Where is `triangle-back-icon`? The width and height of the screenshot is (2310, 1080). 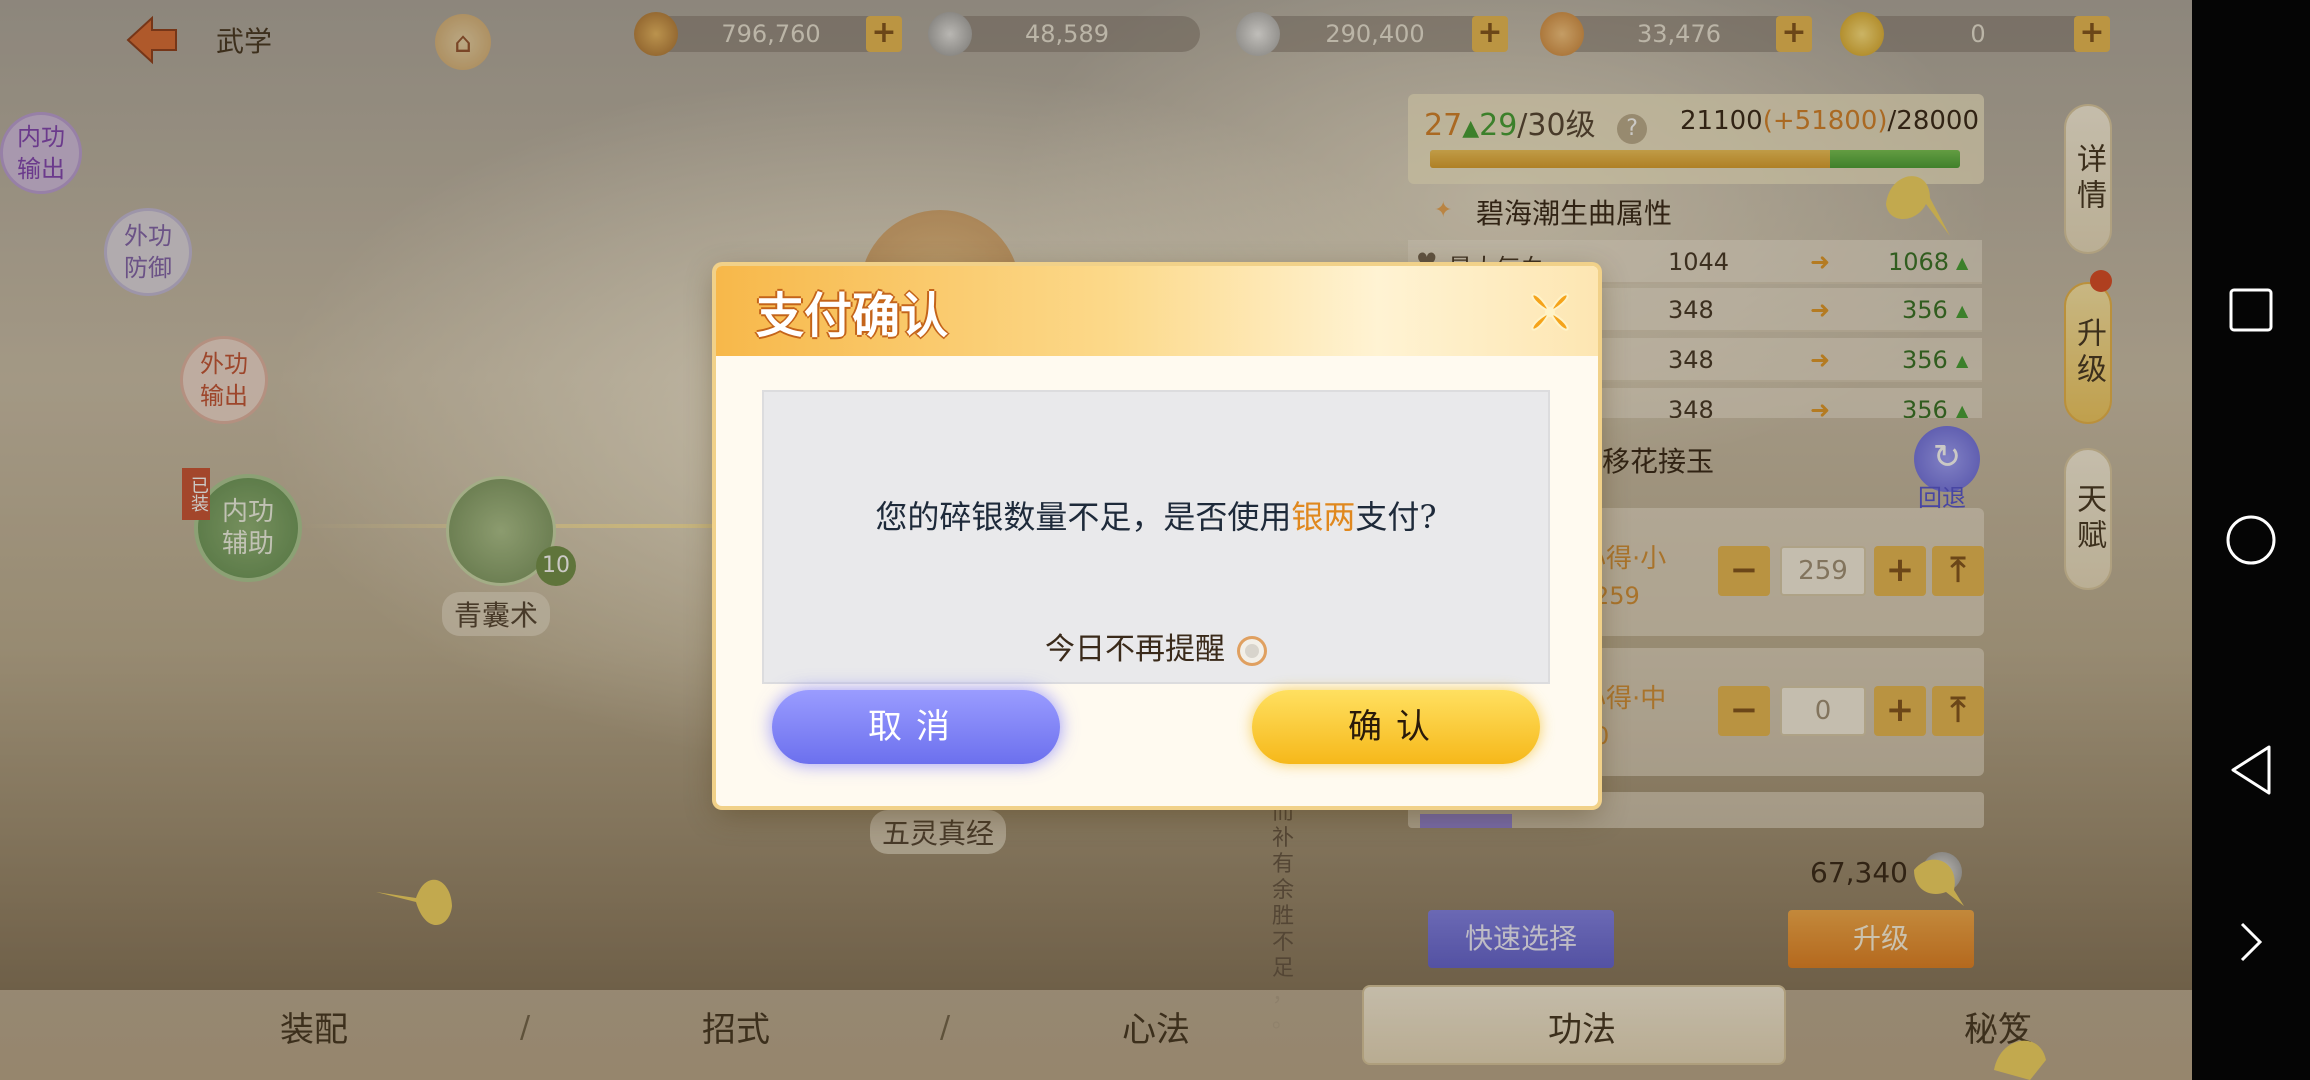
triangle-back-icon is located at coordinates (2251, 770).